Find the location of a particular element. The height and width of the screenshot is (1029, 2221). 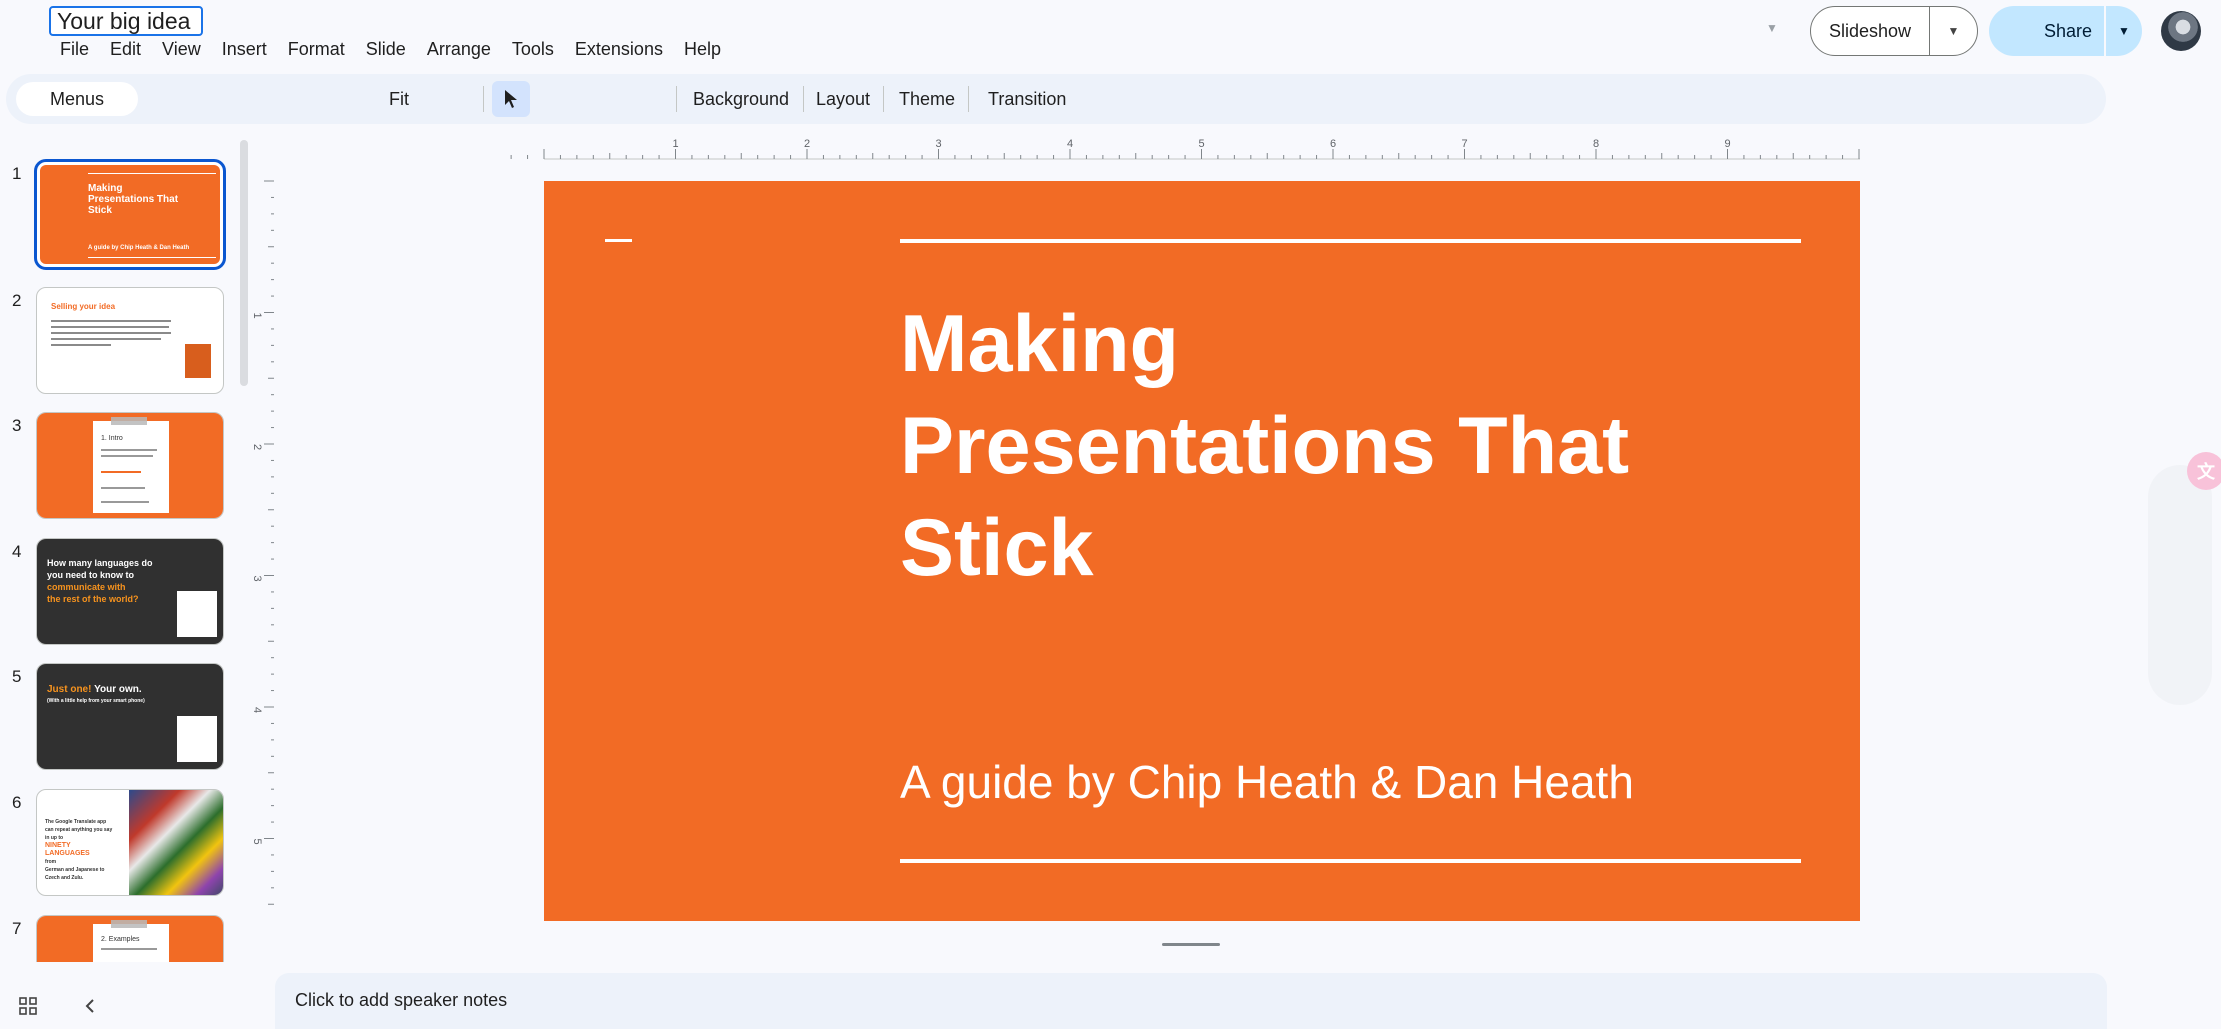

transition-button: Transition is located at coordinates (1027, 99).